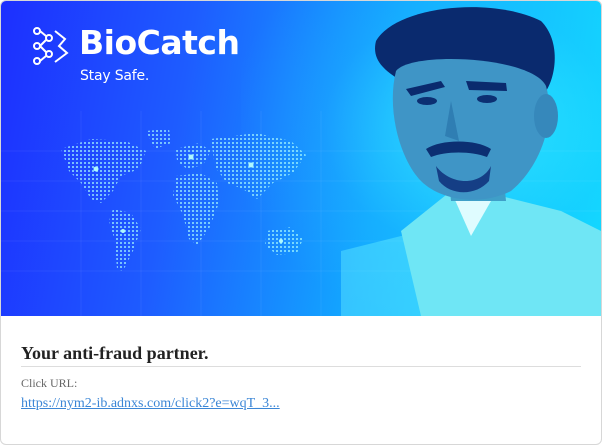  Describe the element at coordinates (115, 353) in the screenshot. I see `ad-title: Your anti-fraud partner.` at that location.